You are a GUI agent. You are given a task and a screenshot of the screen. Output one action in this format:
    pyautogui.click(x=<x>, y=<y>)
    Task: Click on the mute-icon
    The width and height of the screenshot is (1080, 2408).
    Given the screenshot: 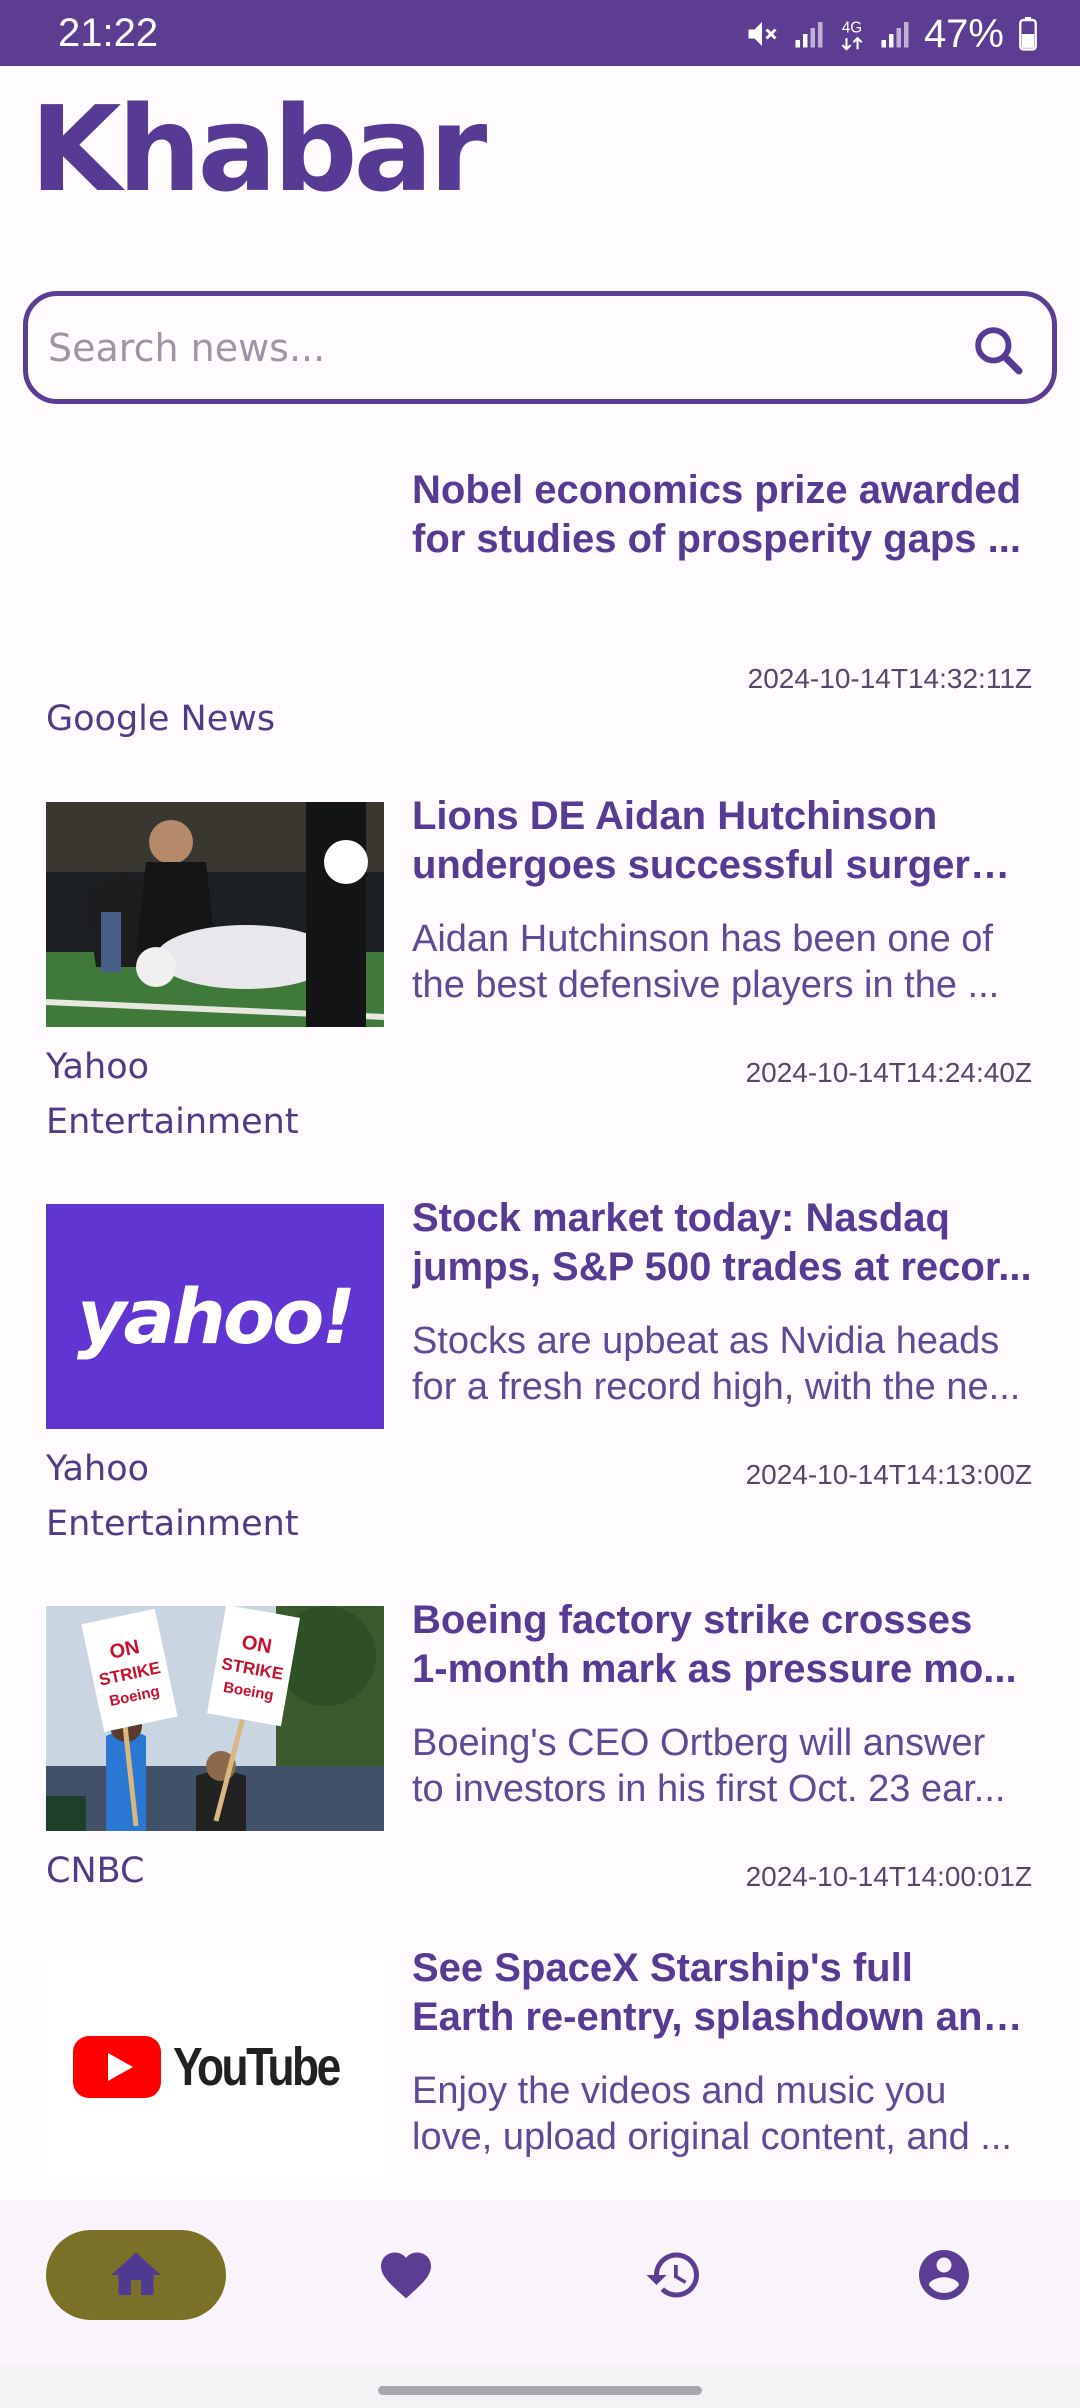 What is the action you would take?
    pyautogui.click(x=762, y=34)
    